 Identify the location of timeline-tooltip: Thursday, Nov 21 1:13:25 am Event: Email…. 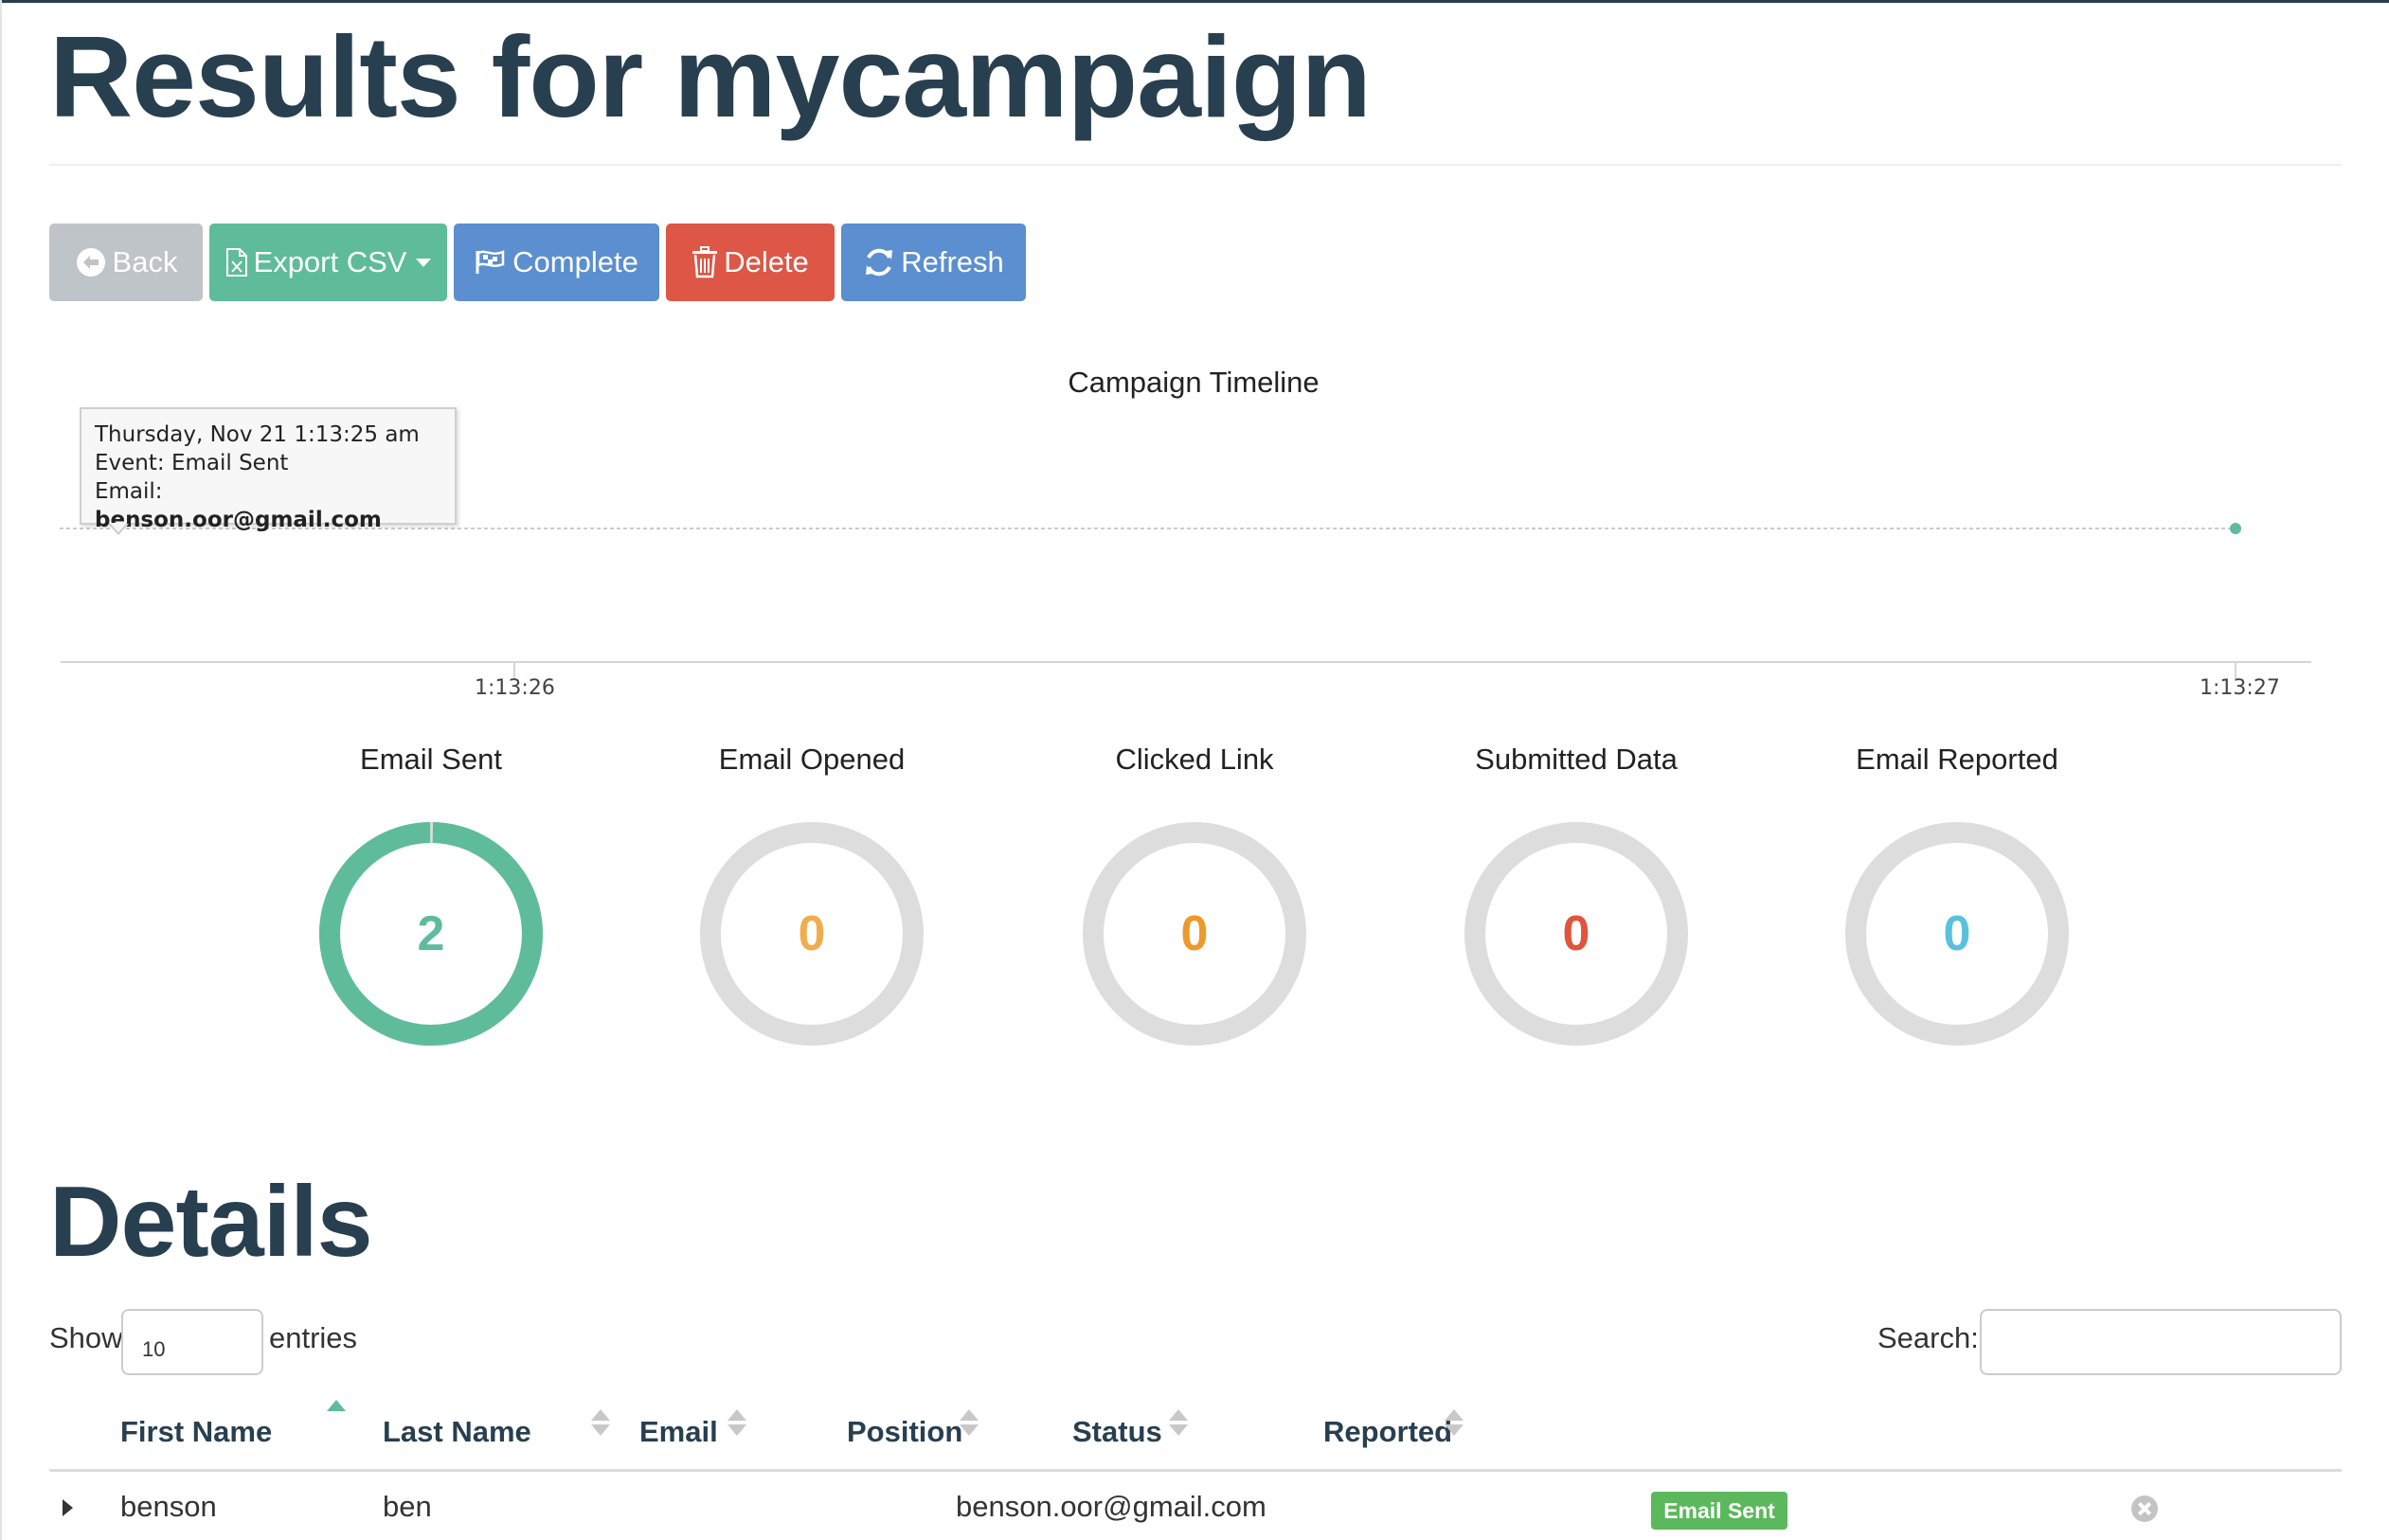
(268, 470).